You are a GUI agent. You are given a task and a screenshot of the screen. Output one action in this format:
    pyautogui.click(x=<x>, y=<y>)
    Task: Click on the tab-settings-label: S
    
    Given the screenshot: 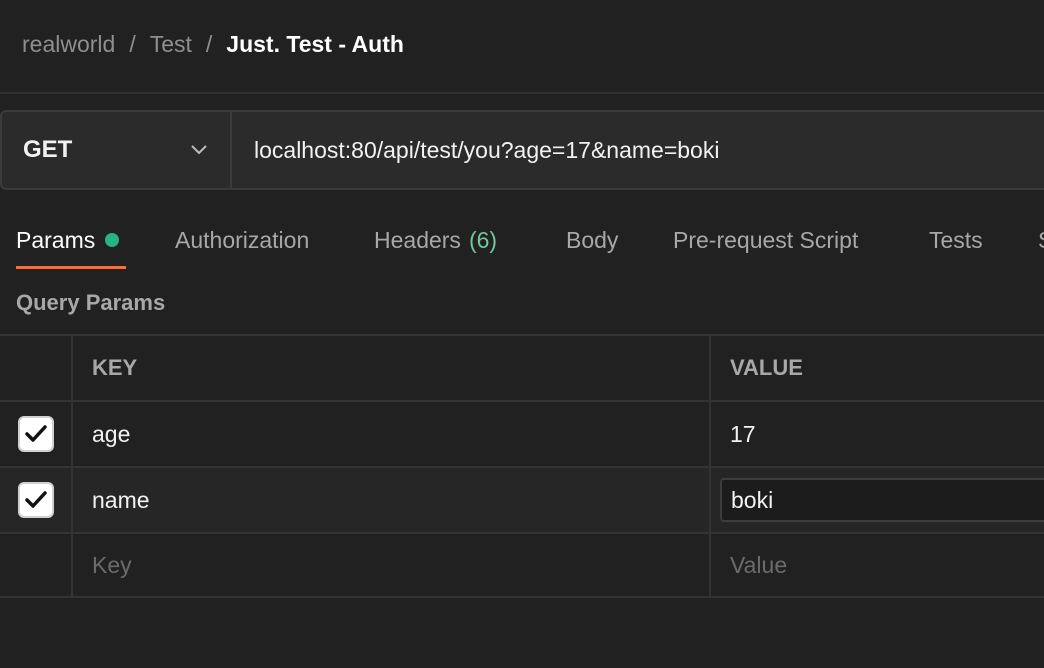 What is the action you would take?
    pyautogui.click(x=1041, y=240)
    